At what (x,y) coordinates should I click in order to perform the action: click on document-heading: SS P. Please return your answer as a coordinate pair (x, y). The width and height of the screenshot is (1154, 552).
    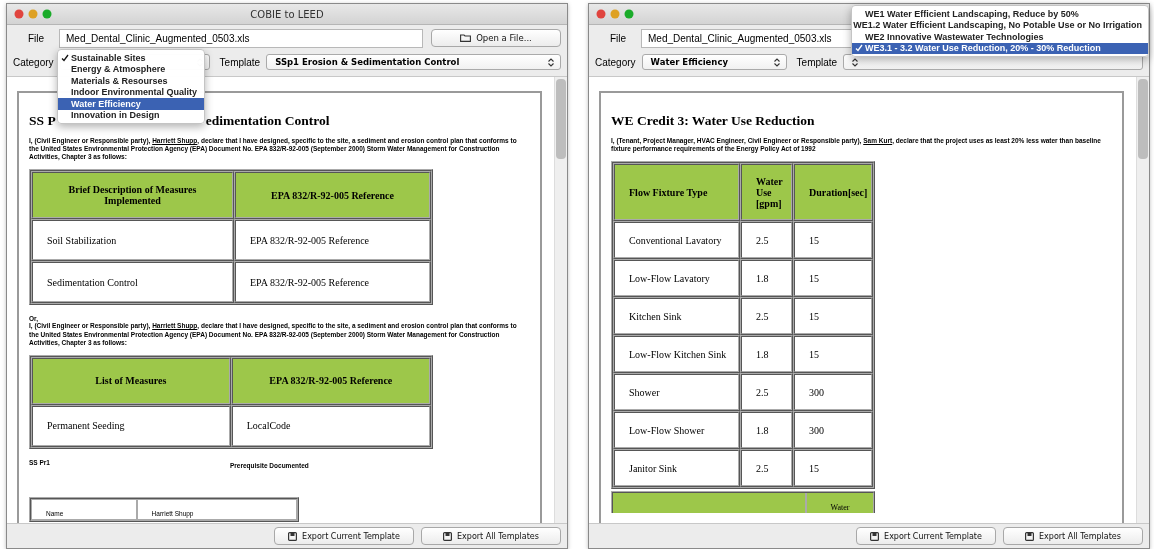
    Looking at the image, I should click on (42, 121).